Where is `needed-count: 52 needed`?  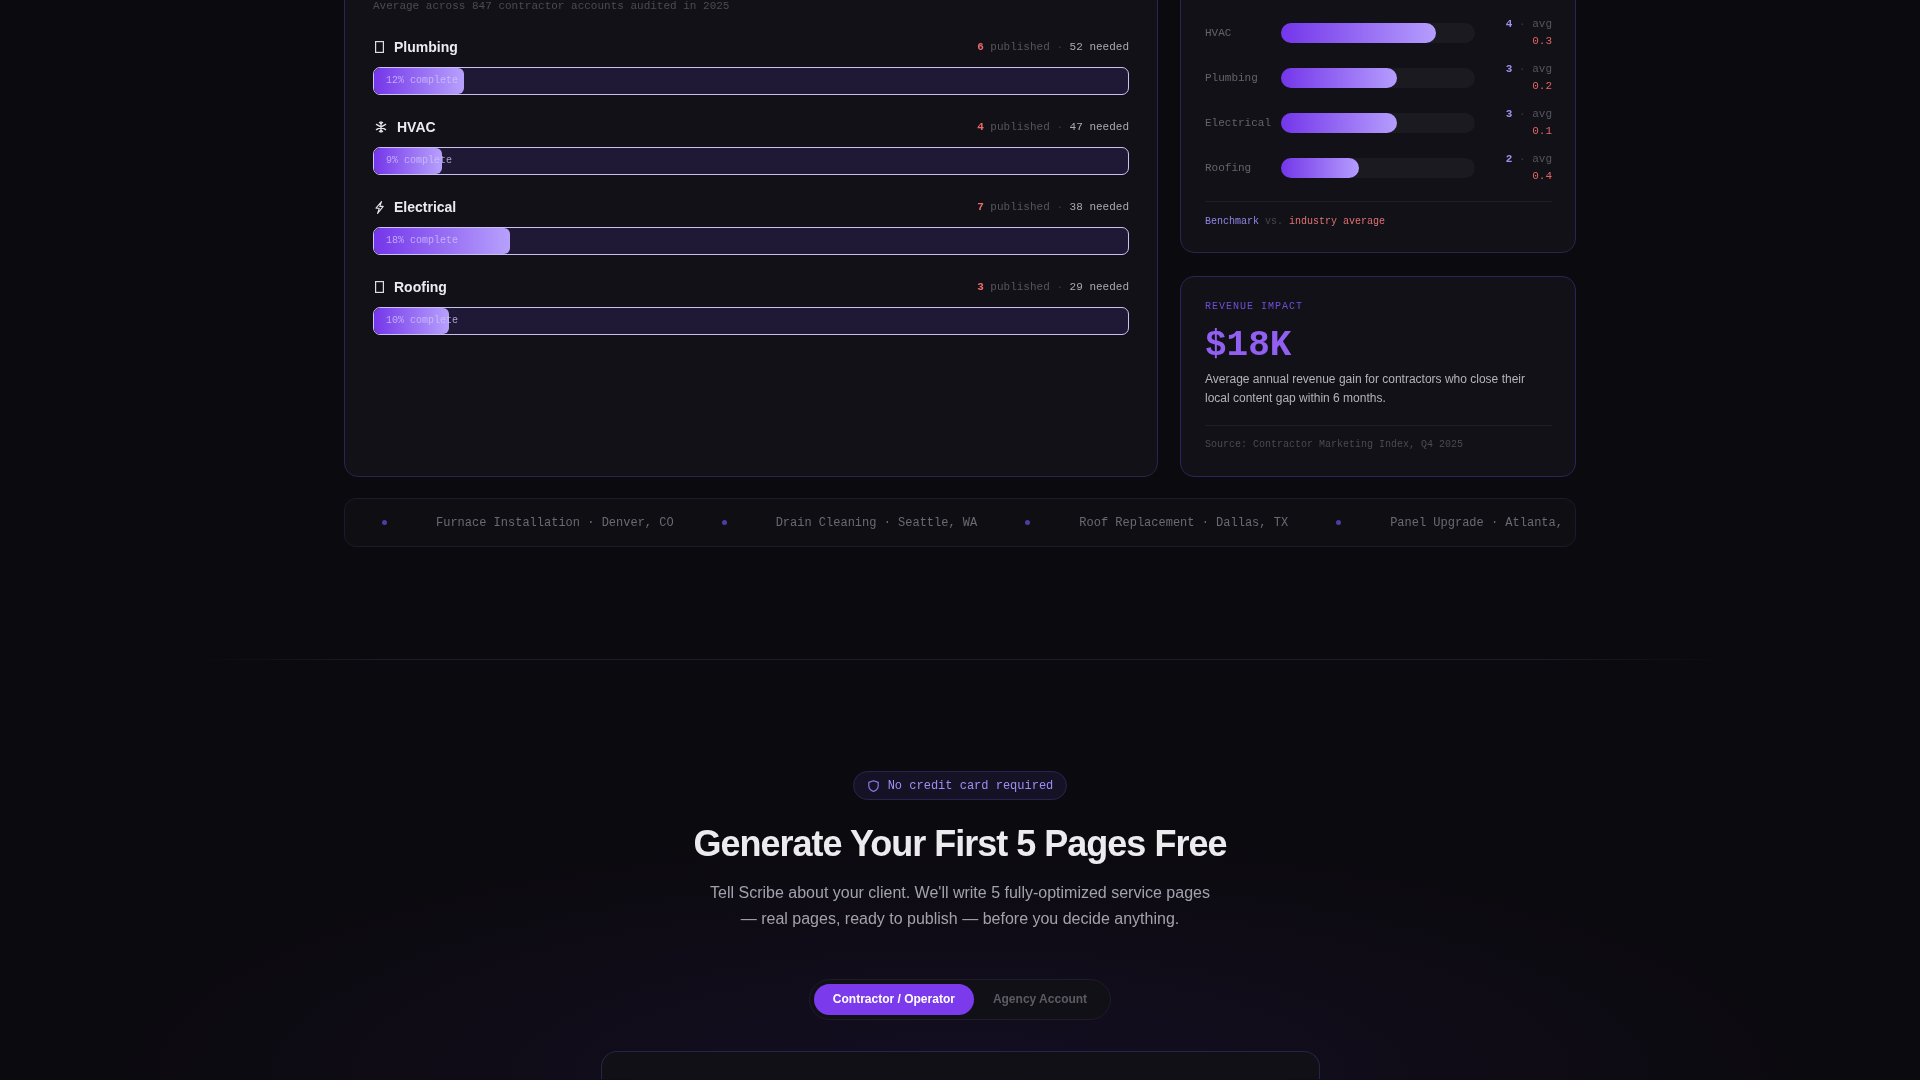 needed-count: 52 needed is located at coordinates (1099, 47).